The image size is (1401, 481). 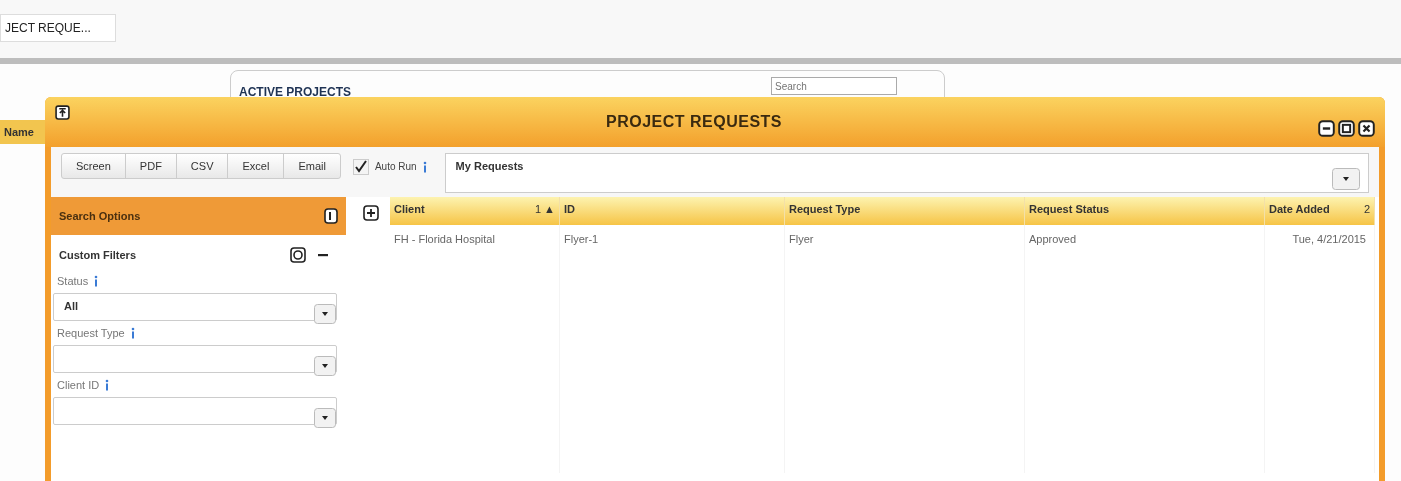 I want to click on search-field: Search, so click(x=834, y=86).